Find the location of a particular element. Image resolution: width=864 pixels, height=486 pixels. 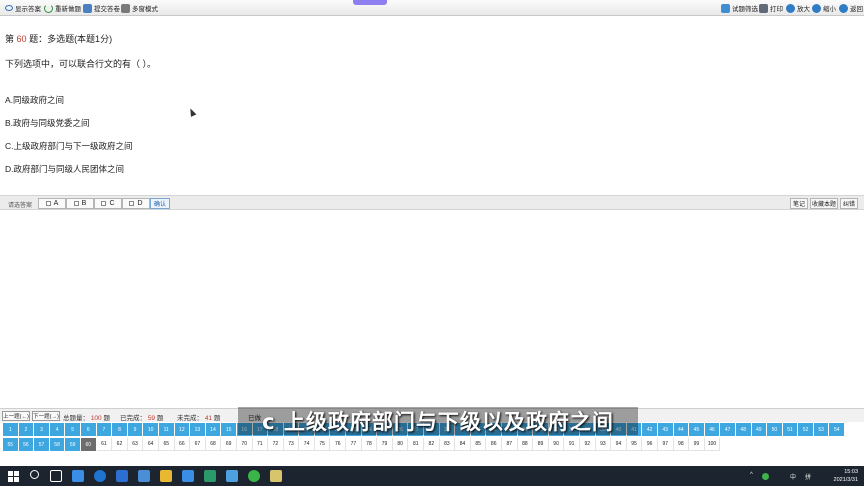

question-cell-92: 92 is located at coordinates (587, 444).